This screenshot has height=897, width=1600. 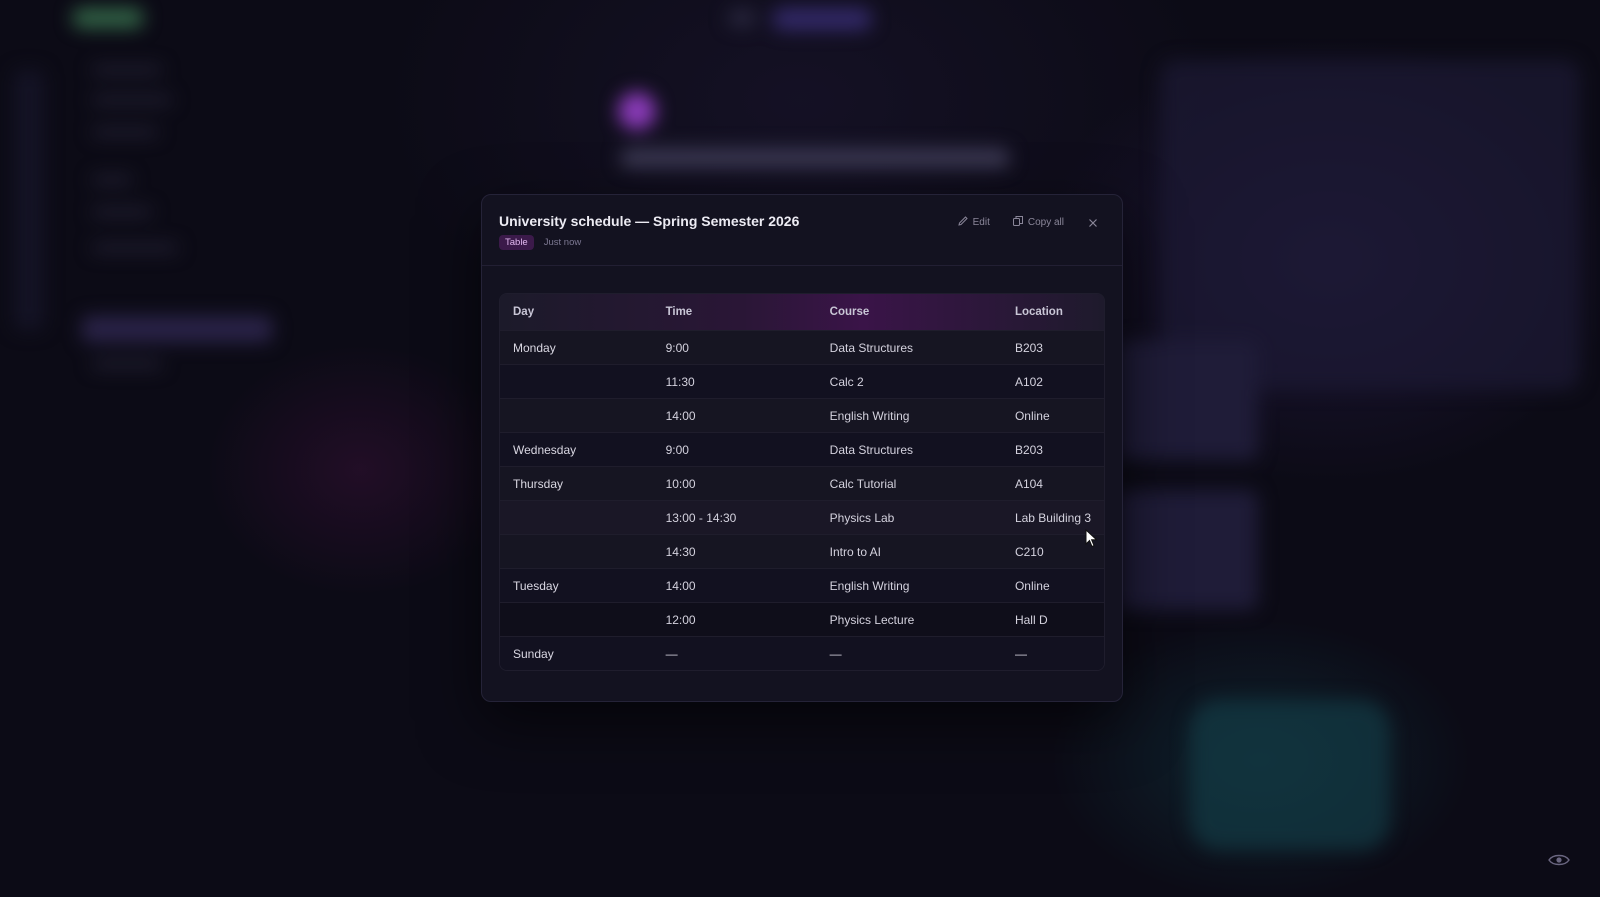 What do you see at coordinates (679, 312) in the screenshot?
I see `column-header-time: Time` at bounding box center [679, 312].